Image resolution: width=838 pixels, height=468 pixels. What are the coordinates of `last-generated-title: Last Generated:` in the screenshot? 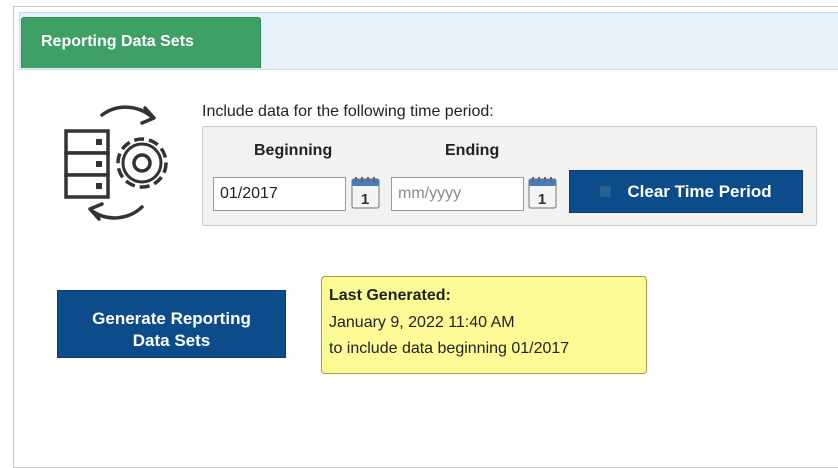 It's located at (390, 295).